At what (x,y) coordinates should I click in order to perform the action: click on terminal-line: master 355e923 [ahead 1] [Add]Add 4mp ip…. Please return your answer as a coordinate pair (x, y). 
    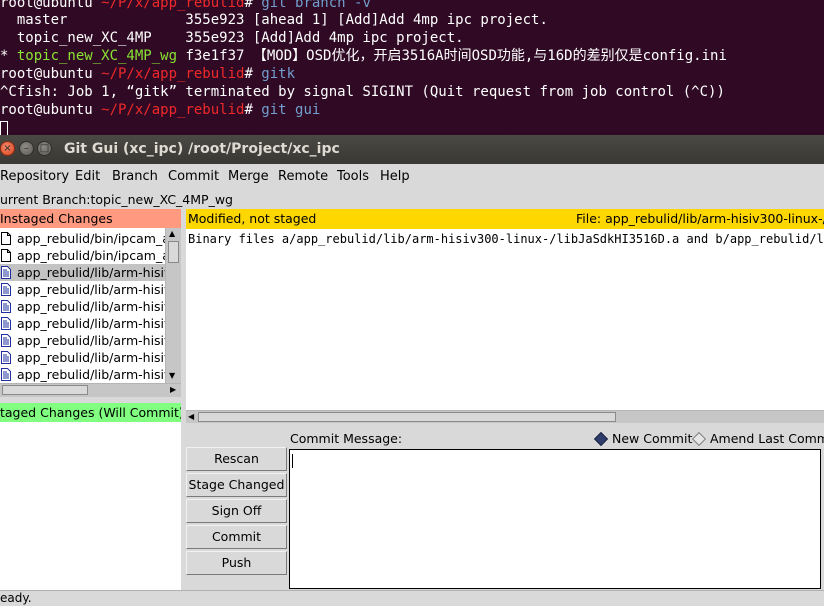
    Looking at the image, I should click on (274, 20).